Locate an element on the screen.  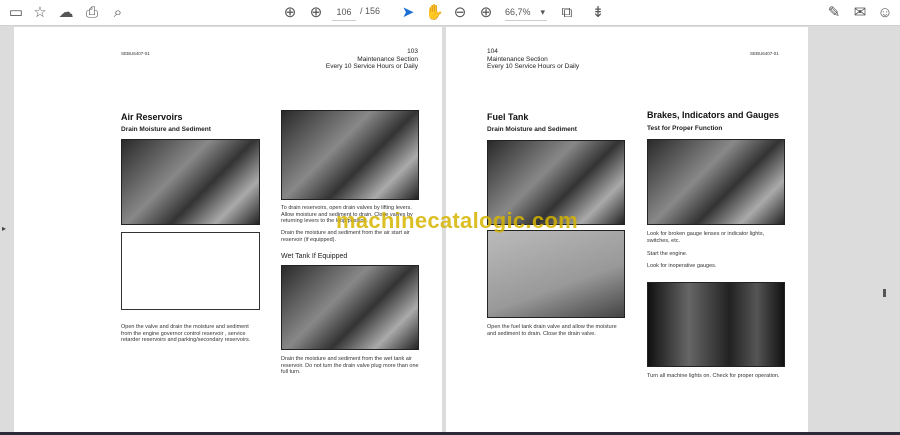
caption: Look for inoperative gauges. is located at coordinates (682, 266).